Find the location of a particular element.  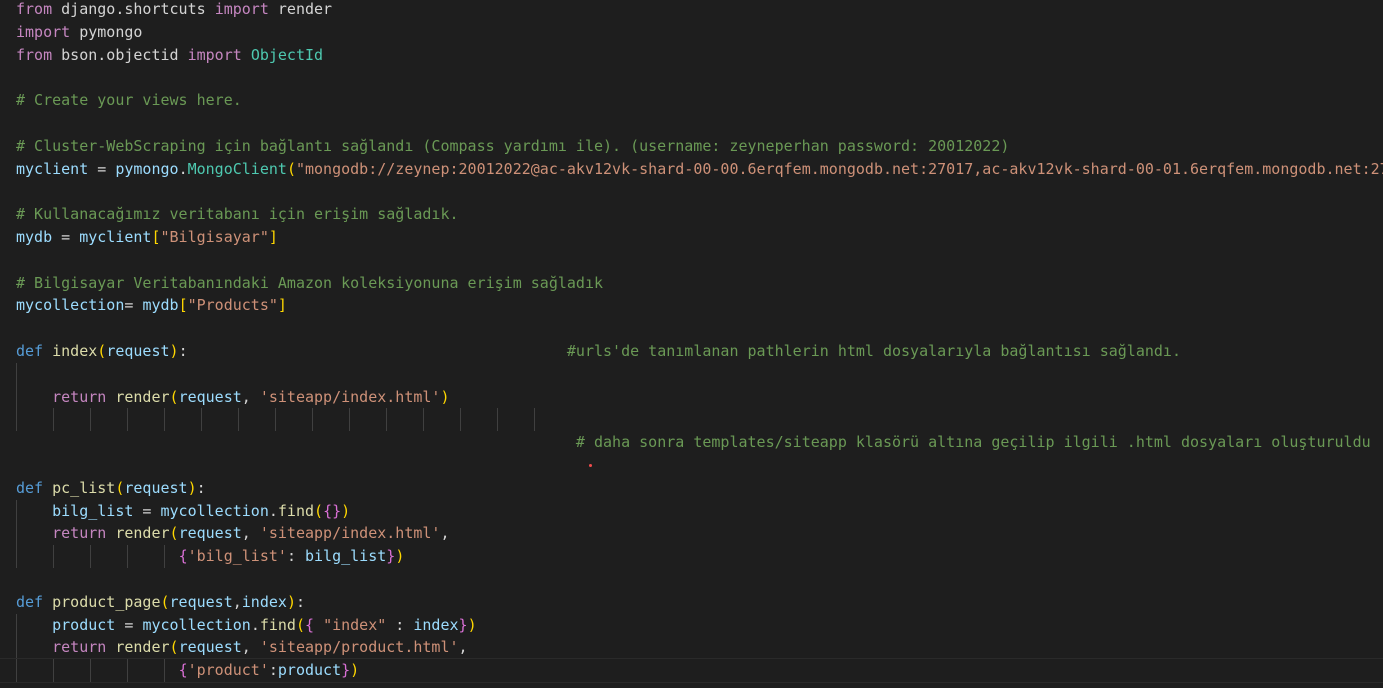

code-token: = is located at coordinates (147, 510).